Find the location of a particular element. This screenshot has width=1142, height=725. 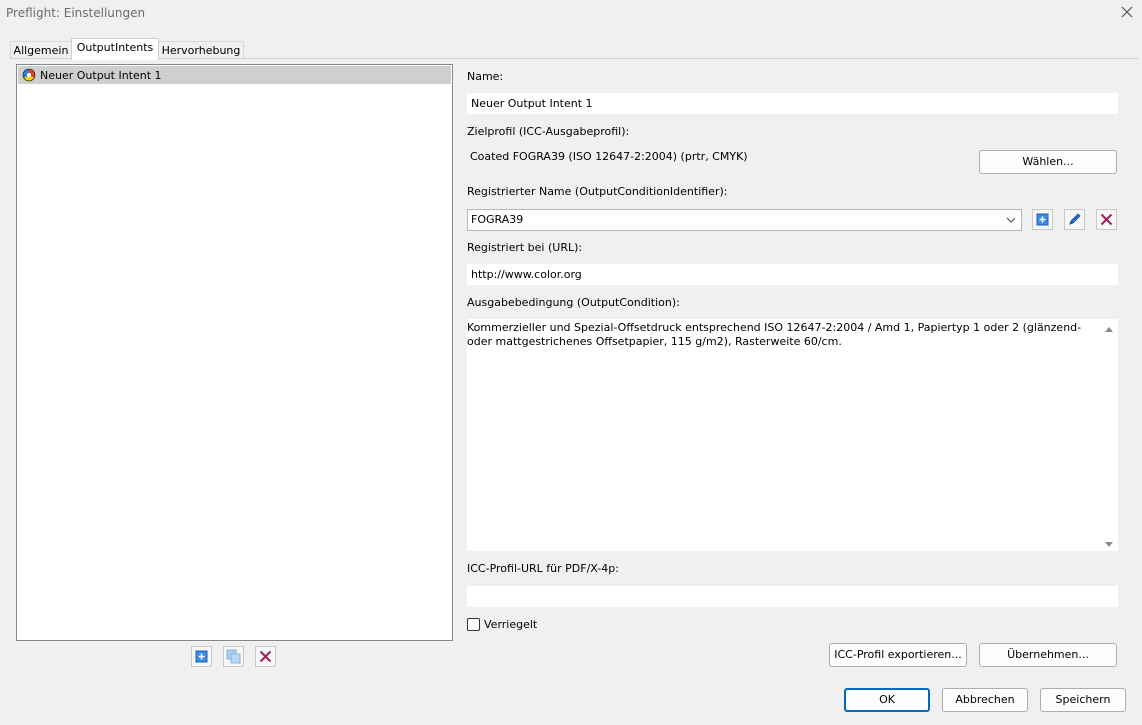

delete-identifier-button is located at coordinates (1106, 219).